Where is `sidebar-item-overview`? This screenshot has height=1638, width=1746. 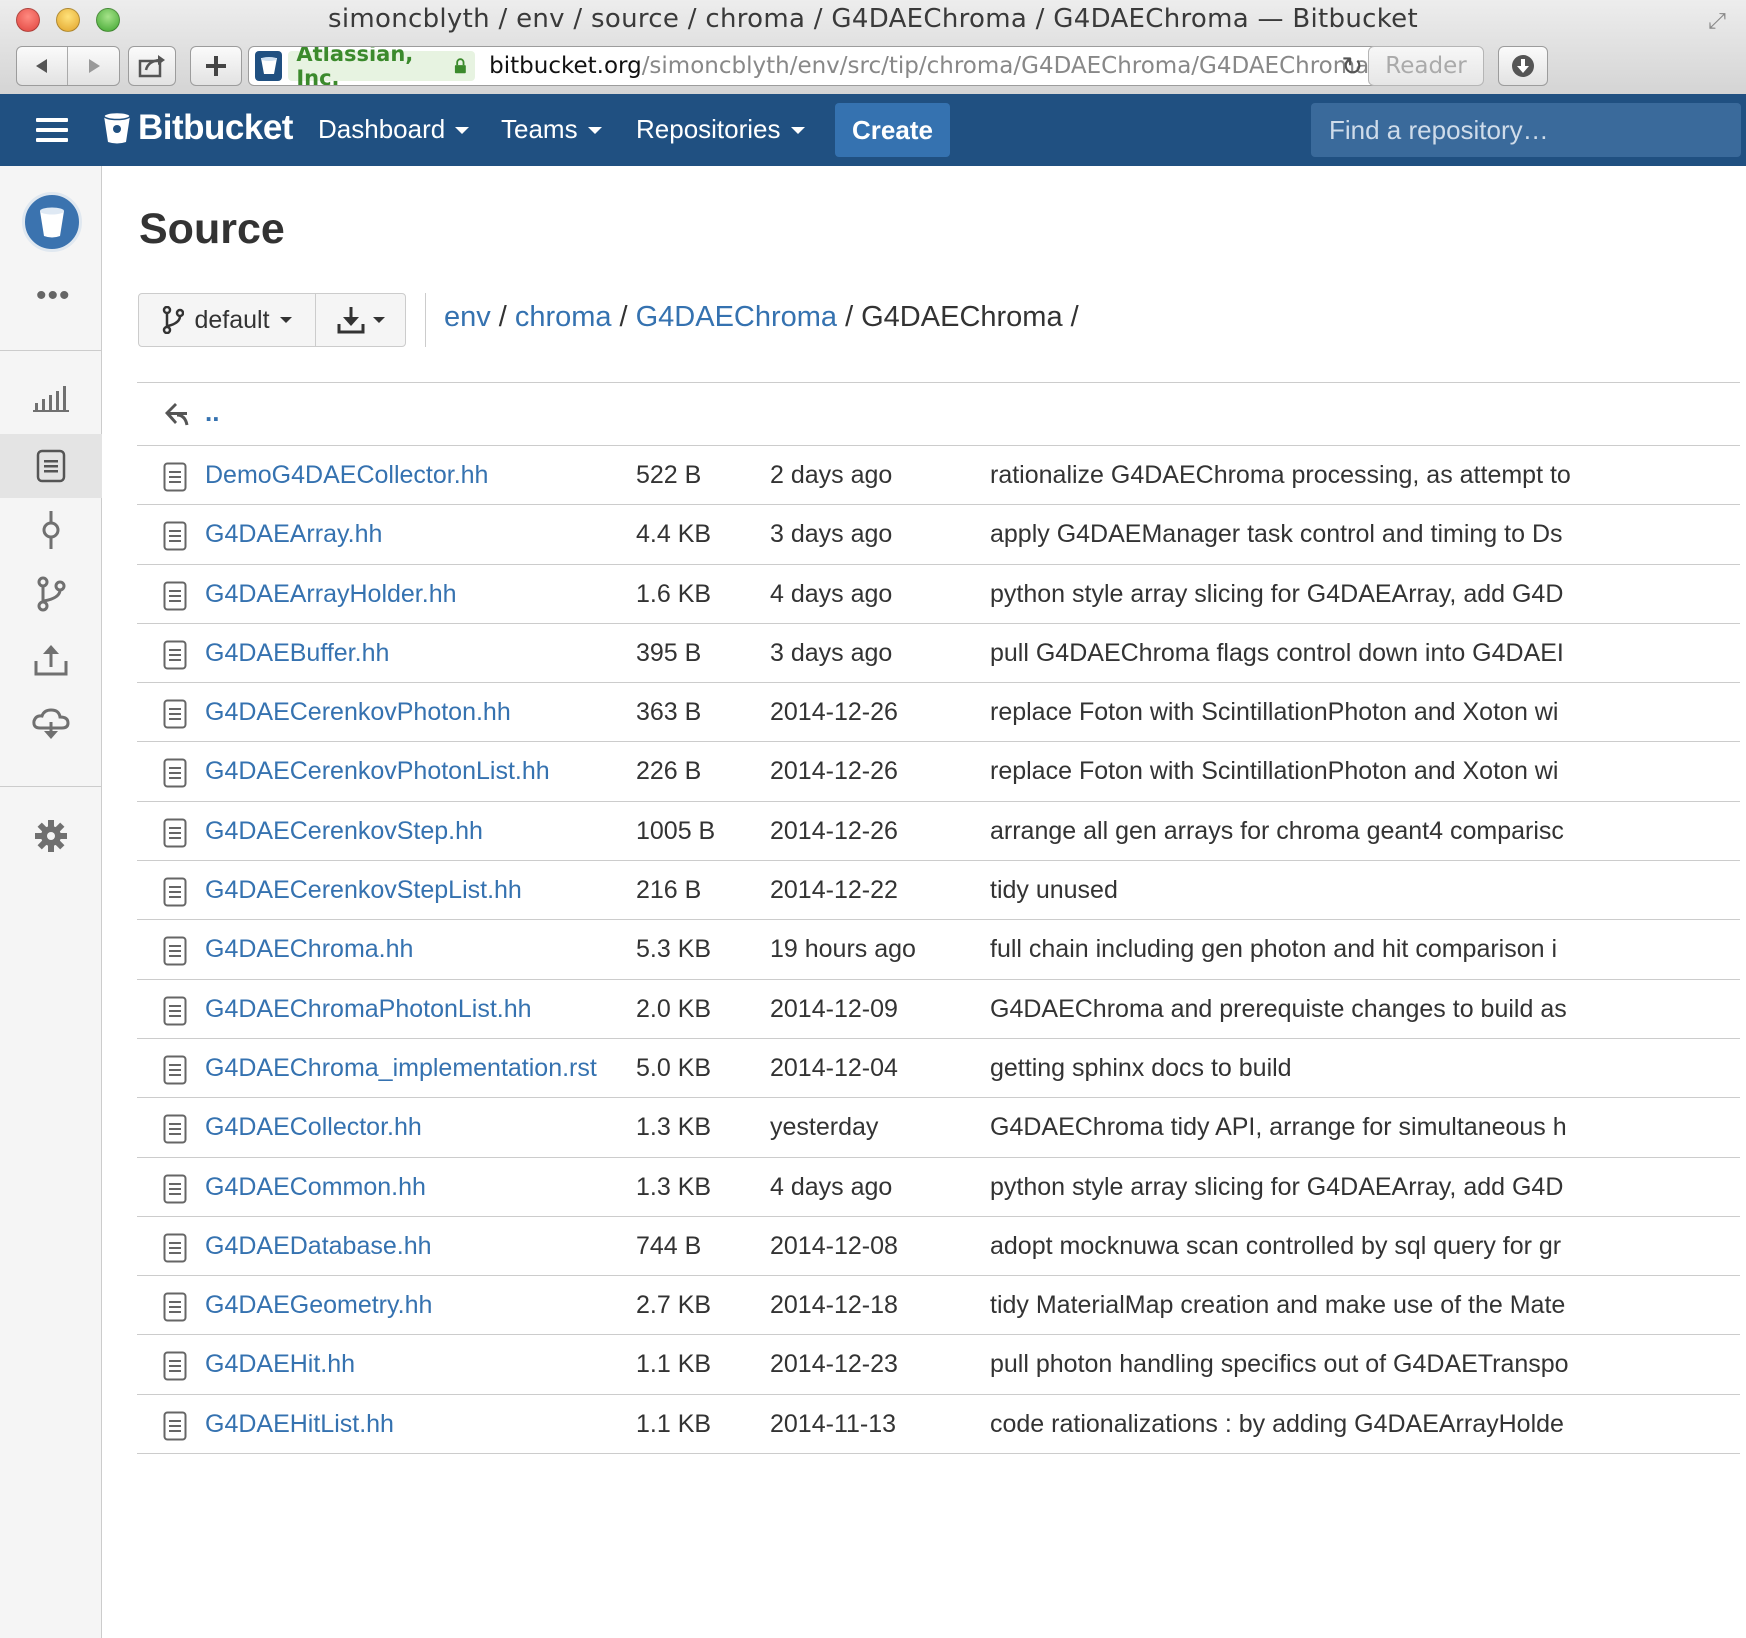 sidebar-item-overview is located at coordinates (51, 398).